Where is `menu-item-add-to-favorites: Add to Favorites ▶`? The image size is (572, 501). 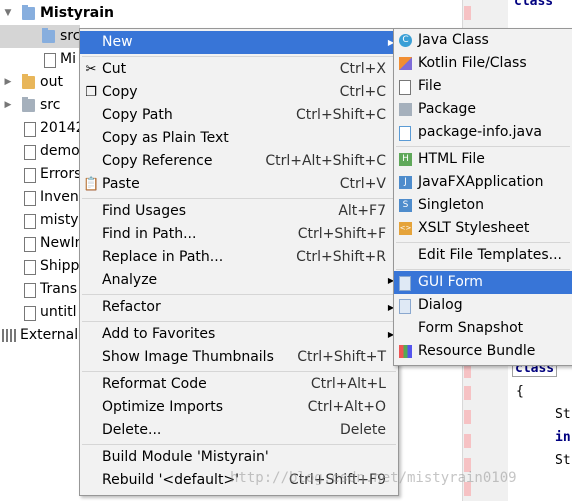
menu-item-add-to-favorites: Add to Favorites ▶ is located at coordinates (239, 334).